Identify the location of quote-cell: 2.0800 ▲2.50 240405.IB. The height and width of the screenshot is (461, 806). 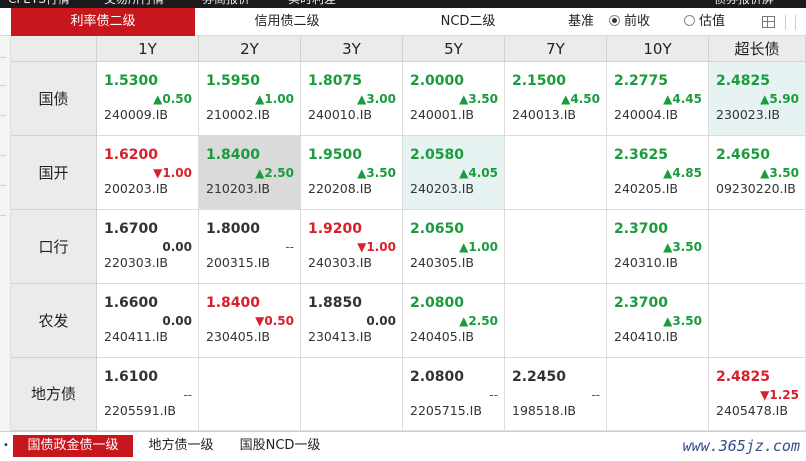
(454, 321).